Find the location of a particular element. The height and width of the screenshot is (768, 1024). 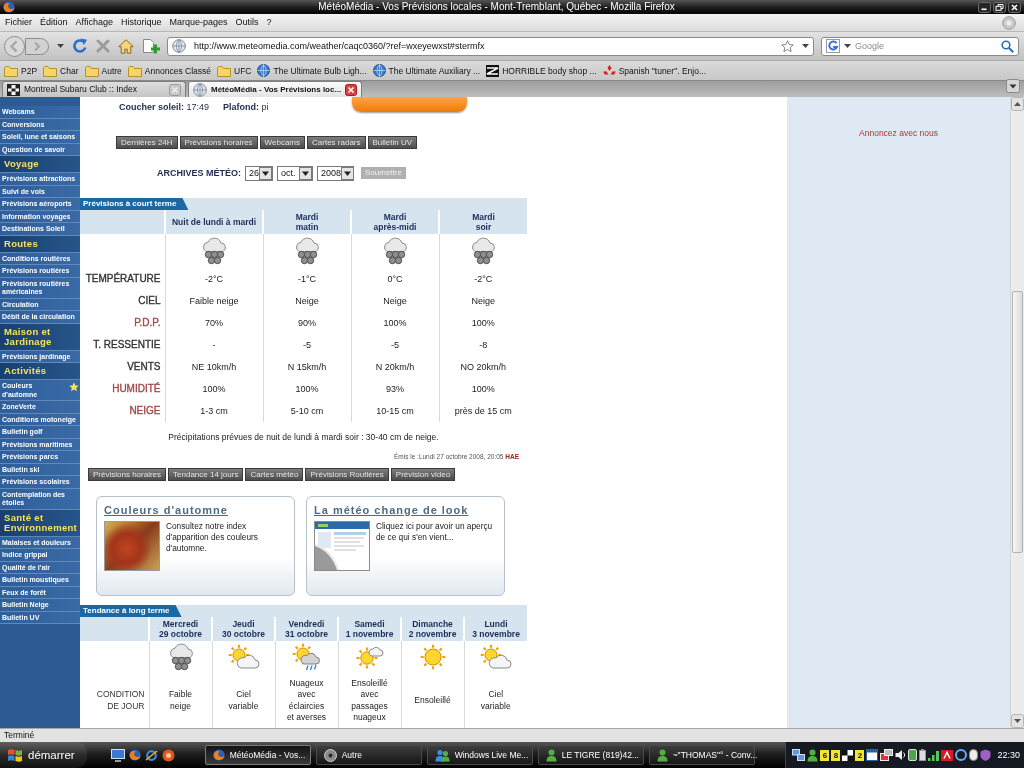

promo-link: Couleurs d'automne is located at coordinates (166, 510).